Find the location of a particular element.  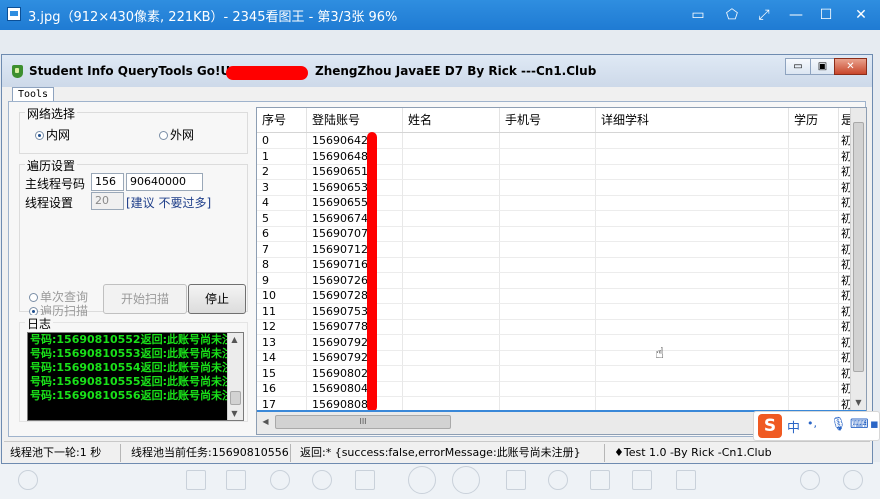

column-header-account: 登陆账号 is located at coordinates (355, 120).